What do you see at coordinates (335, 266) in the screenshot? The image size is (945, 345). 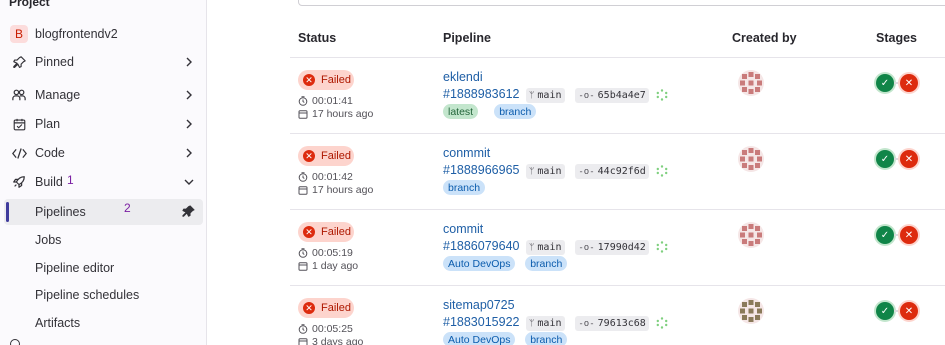 I see `finished-text: 1 day ago` at bounding box center [335, 266].